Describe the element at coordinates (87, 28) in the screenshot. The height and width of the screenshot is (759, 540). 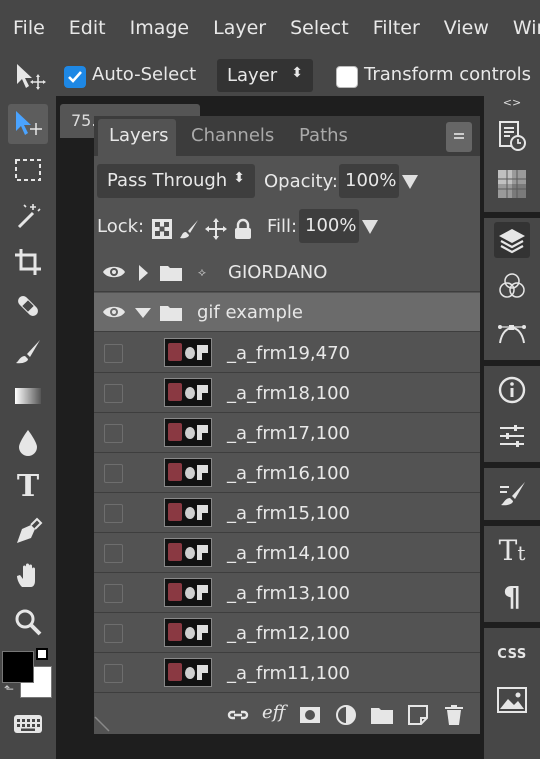
I see `menu-edit: Edit` at that location.